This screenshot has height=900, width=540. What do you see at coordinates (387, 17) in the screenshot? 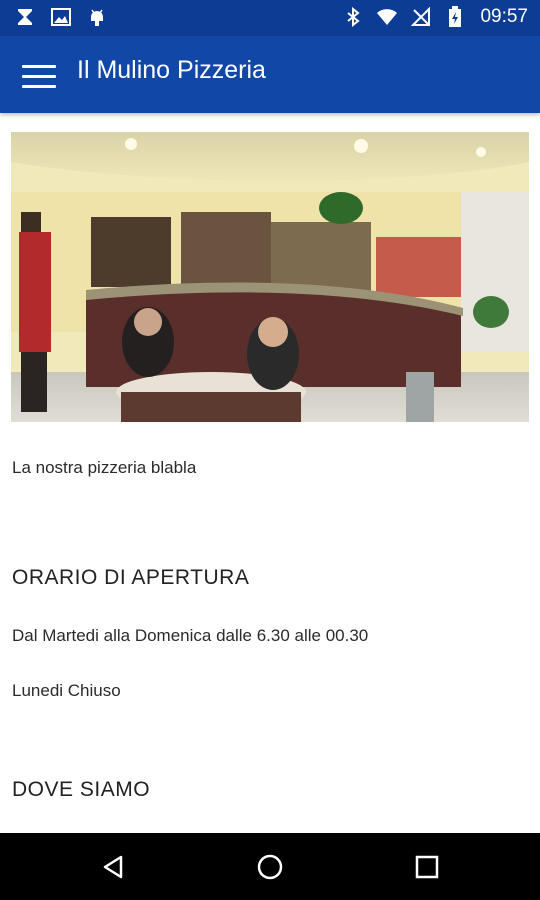
I see `wifi-icon` at bounding box center [387, 17].